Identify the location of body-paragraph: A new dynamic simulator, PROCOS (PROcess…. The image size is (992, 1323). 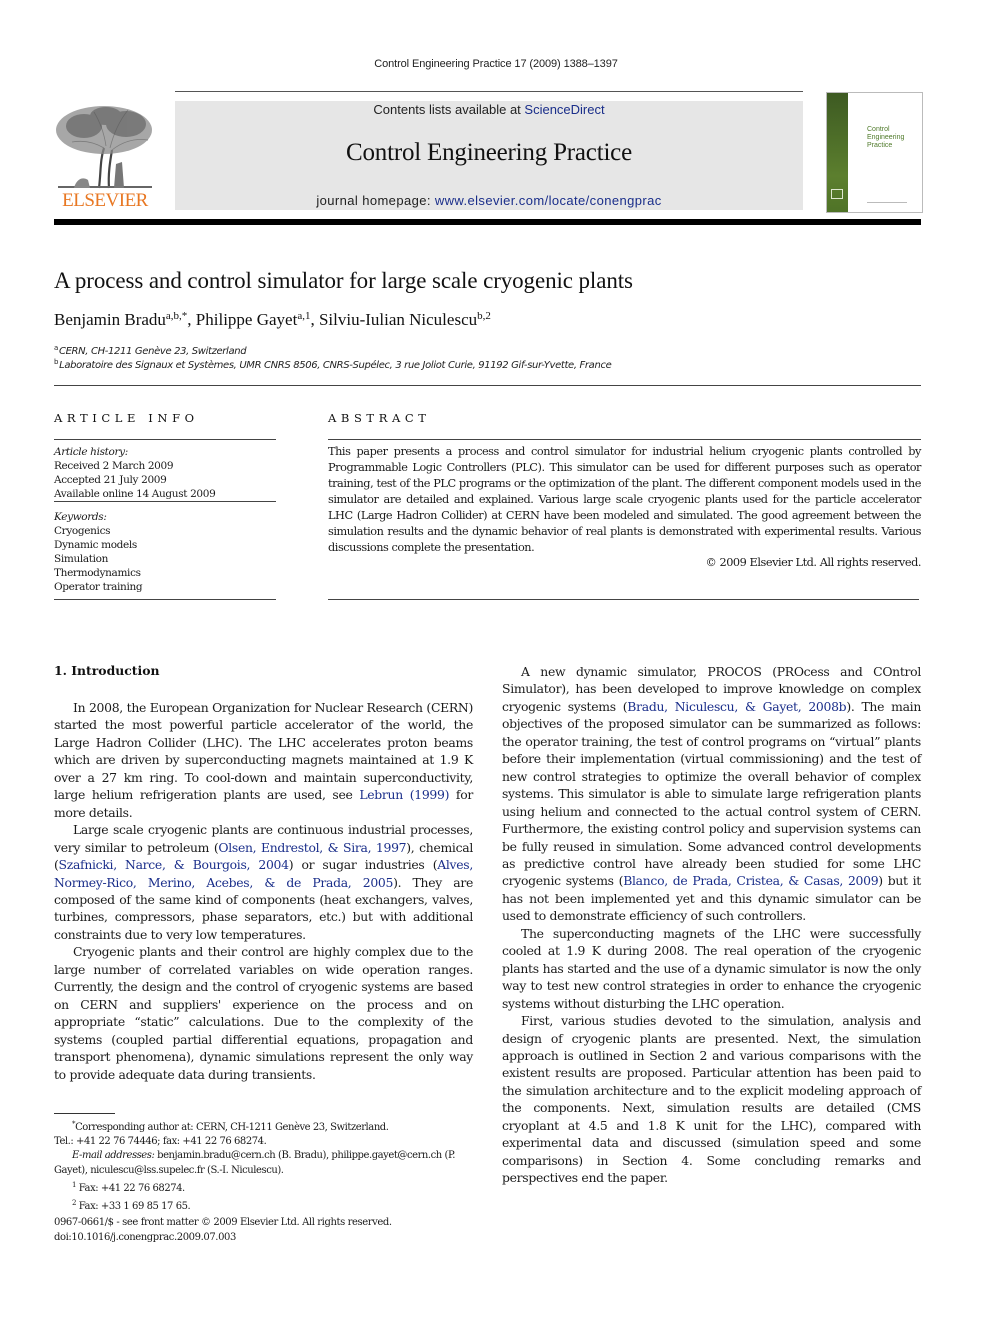
(711, 794).